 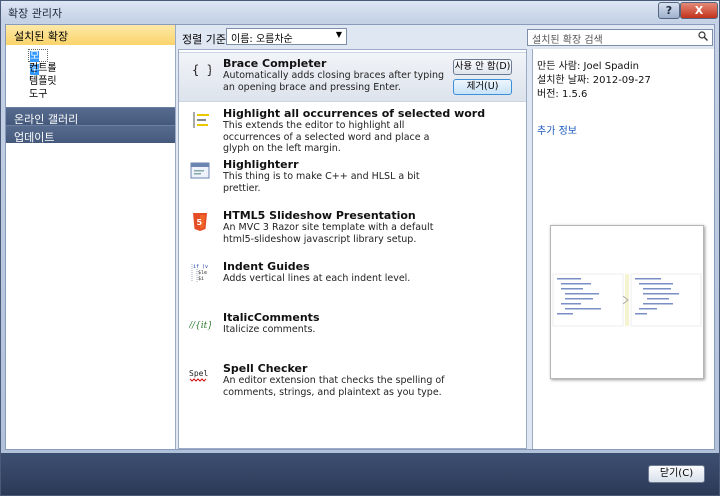 What do you see at coordinates (275, 63) in the screenshot?
I see `extension-name: Brace Completer` at bounding box center [275, 63].